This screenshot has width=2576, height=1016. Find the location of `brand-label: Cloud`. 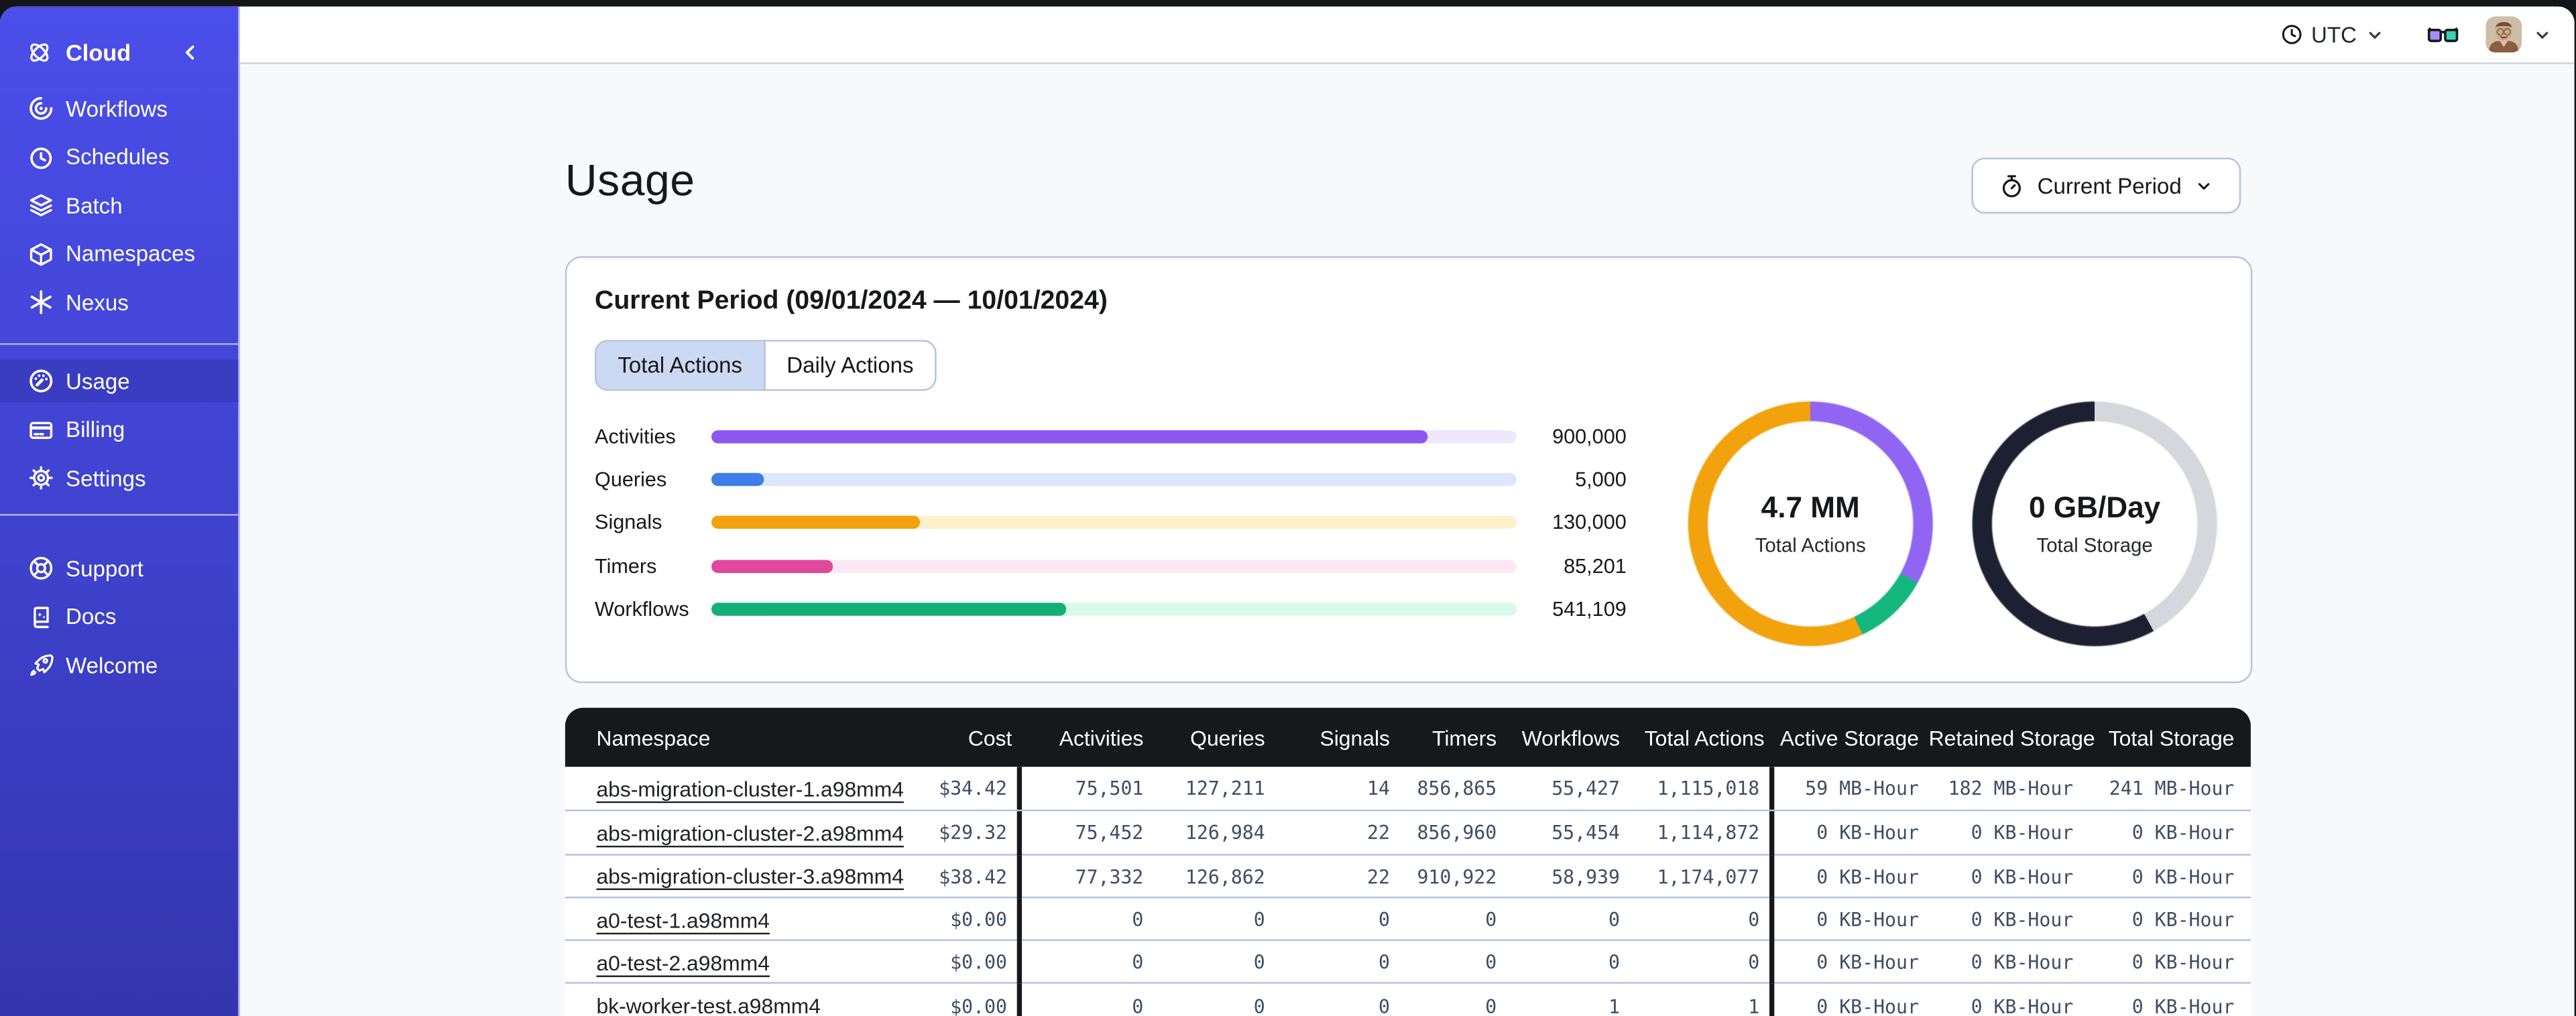

brand-label: Cloud is located at coordinates (98, 52).